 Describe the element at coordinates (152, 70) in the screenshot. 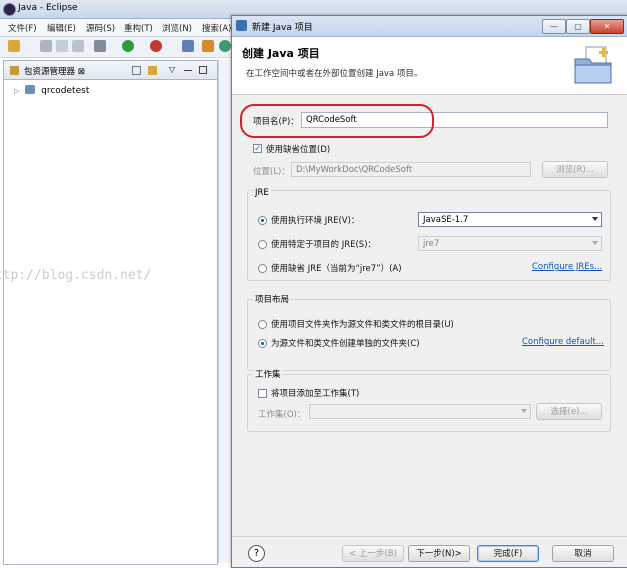

I see `link-editor-icon` at that location.